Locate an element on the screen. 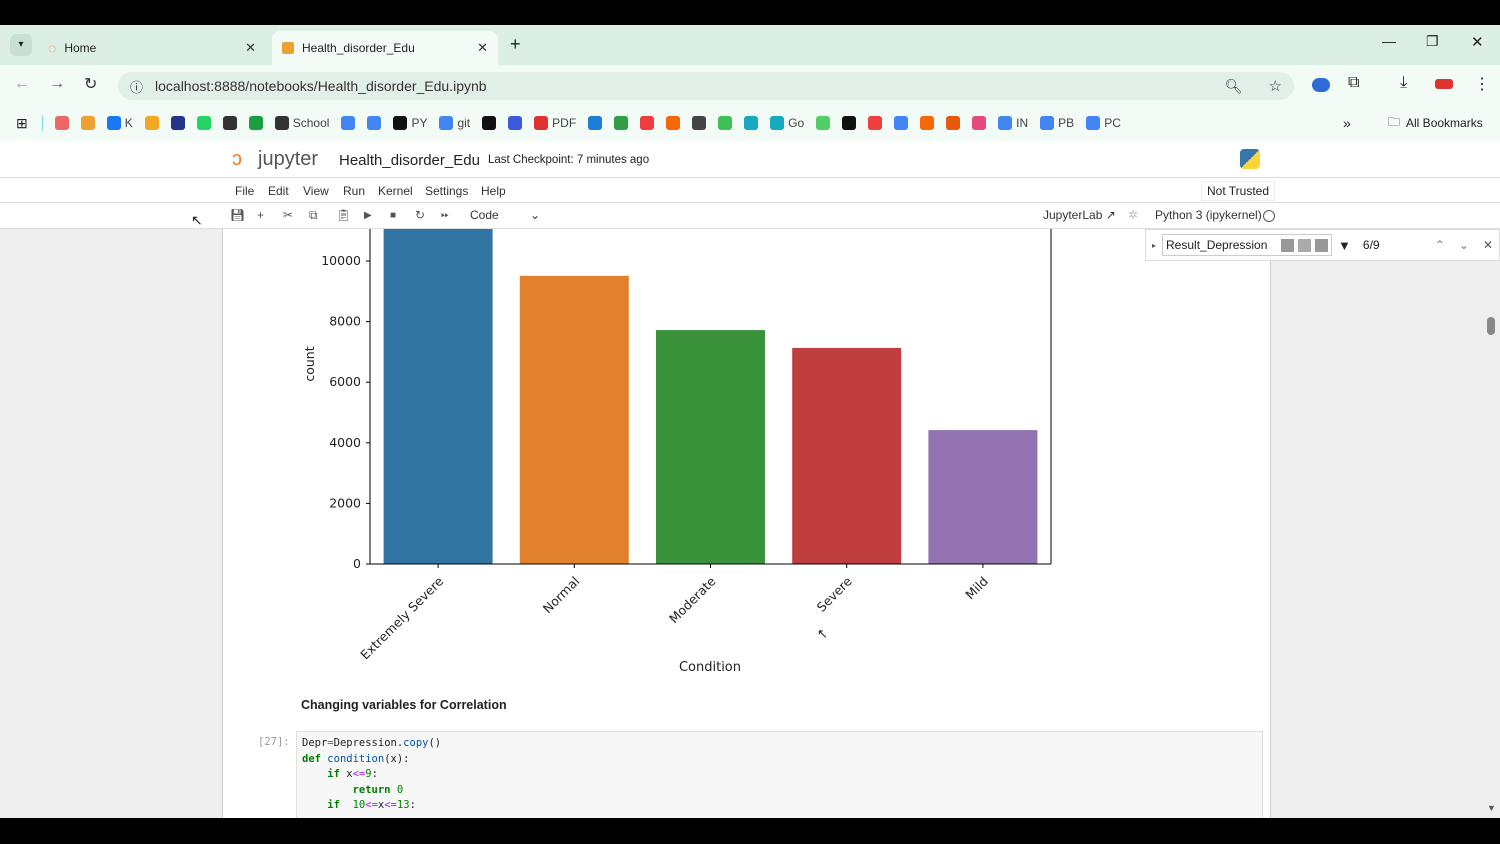 The height and width of the screenshot is (844, 1500). bookmark-item: PDF is located at coordinates (555, 123).